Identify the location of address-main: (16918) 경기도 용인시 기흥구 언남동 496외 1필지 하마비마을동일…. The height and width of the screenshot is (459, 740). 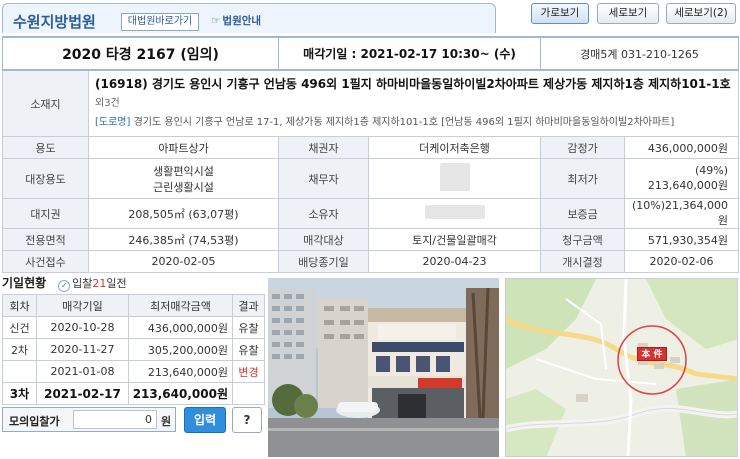
(413, 84).